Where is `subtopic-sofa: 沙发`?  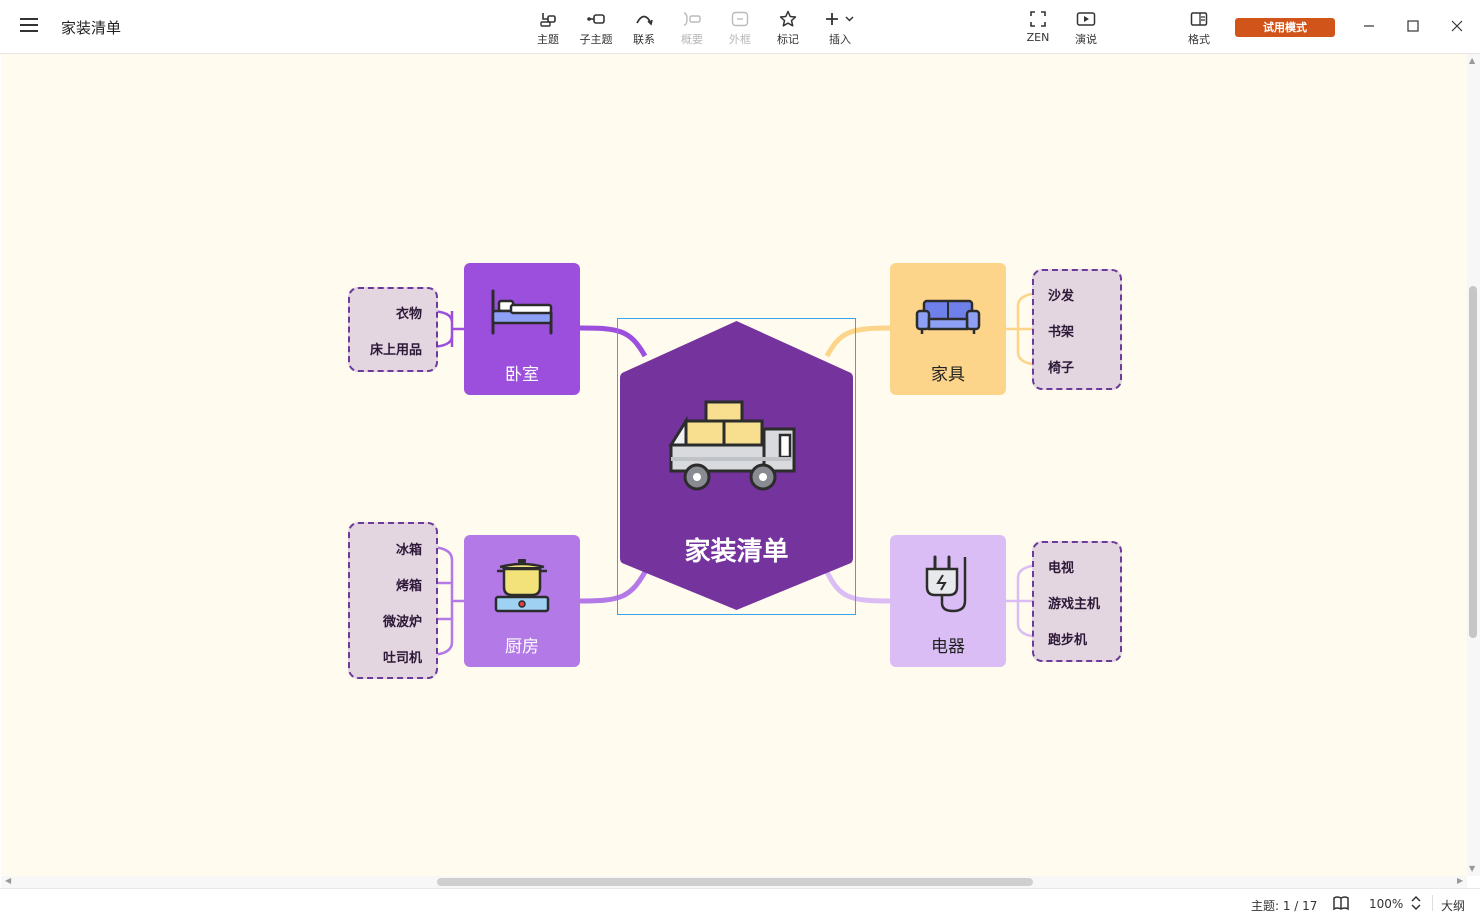 subtopic-sofa: 沙发 is located at coordinates (1061, 294).